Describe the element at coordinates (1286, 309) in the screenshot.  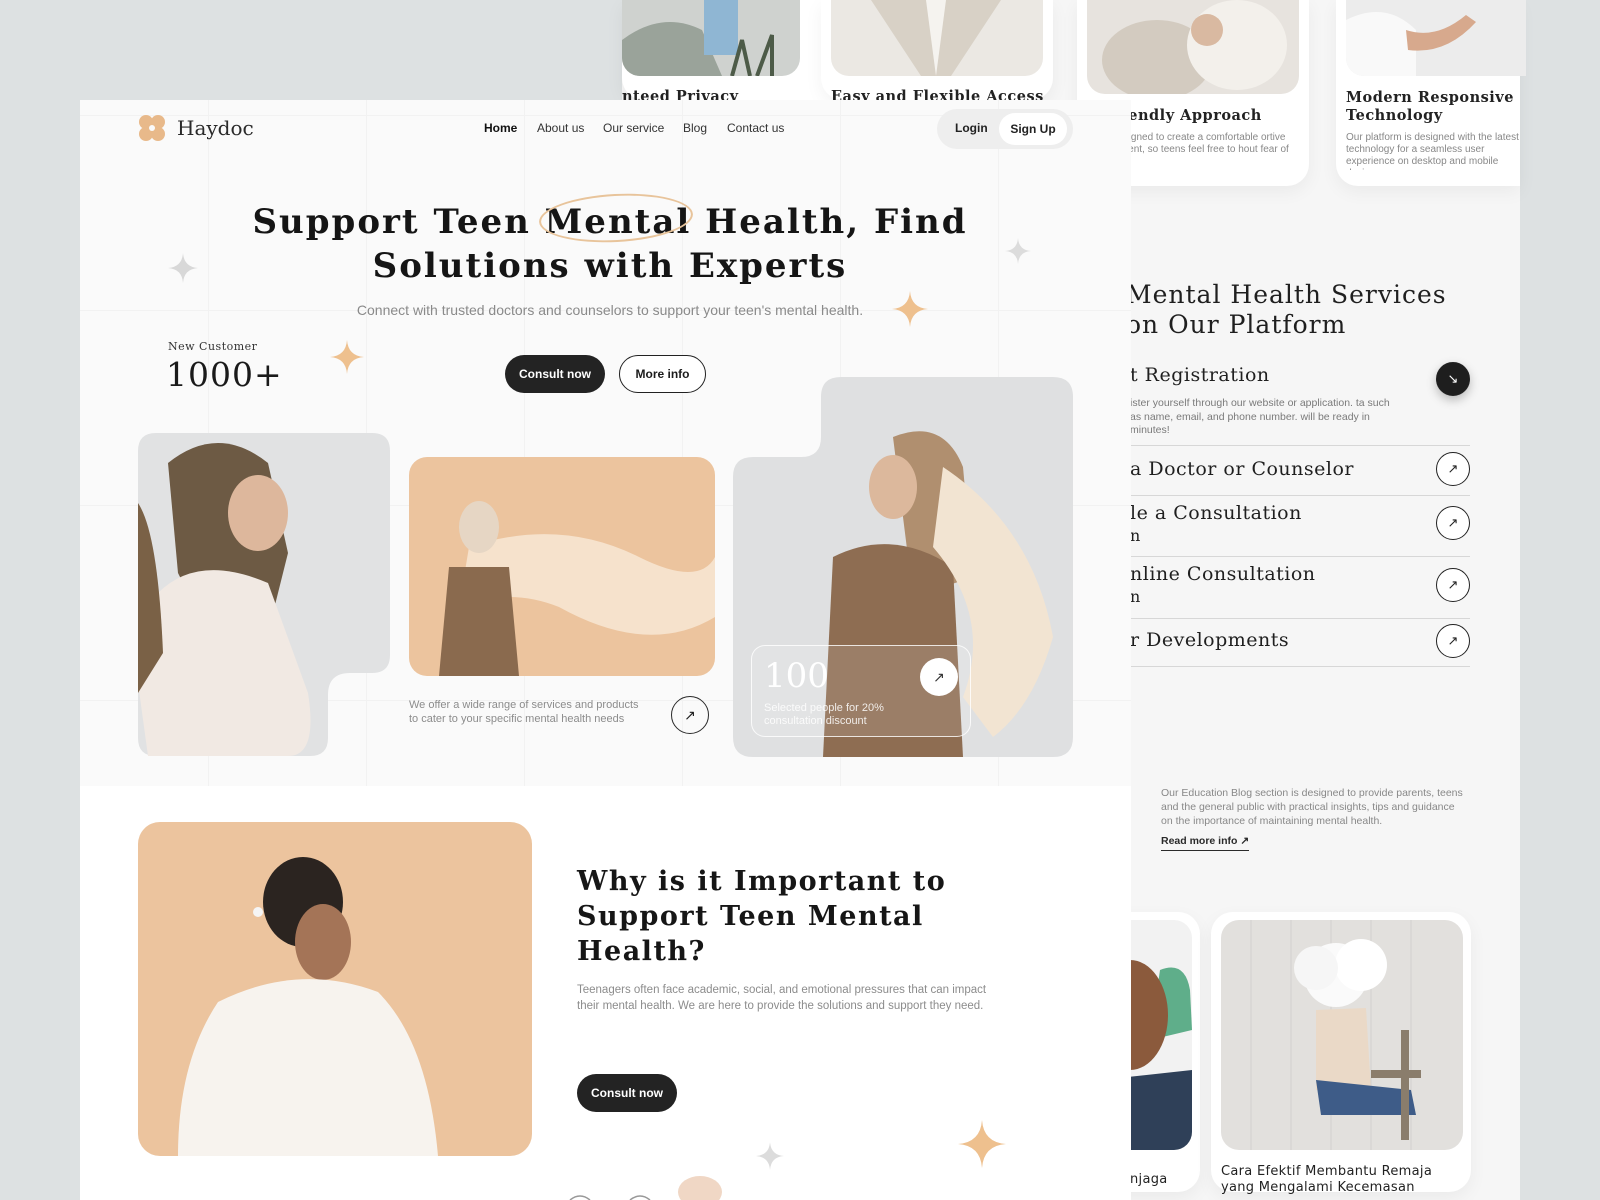
I see `services-title: Mental Health Services on Our Platform` at that location.